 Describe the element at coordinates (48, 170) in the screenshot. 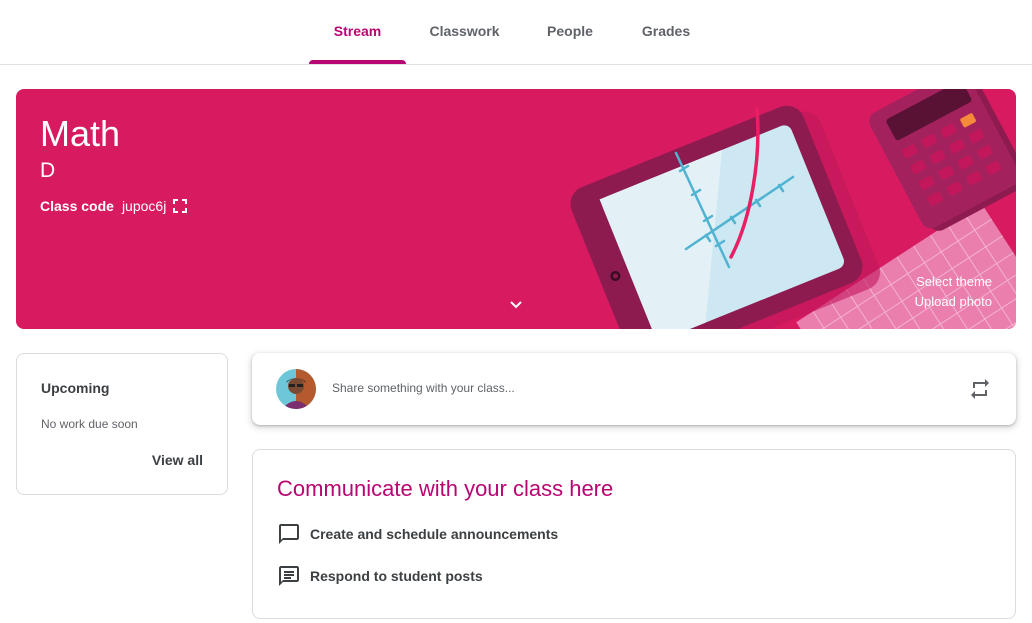

I see `class-section: D` at that location.